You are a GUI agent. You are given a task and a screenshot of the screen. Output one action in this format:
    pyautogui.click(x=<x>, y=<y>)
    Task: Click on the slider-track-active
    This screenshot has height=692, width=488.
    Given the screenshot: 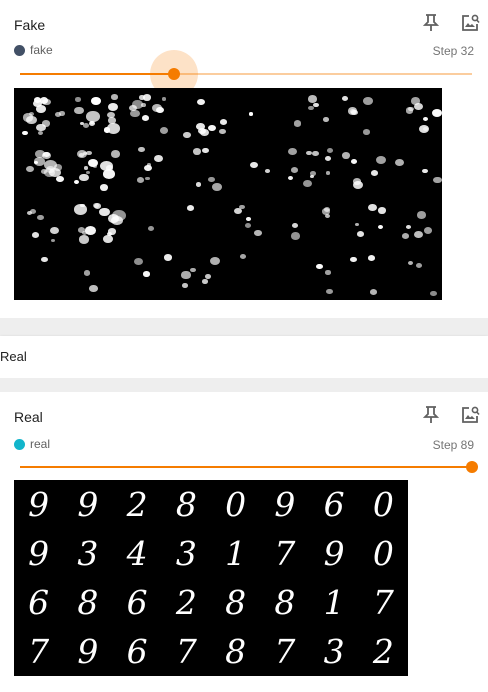 What is the action you would take?
    pyautogui.click(x=246, y=467)
    